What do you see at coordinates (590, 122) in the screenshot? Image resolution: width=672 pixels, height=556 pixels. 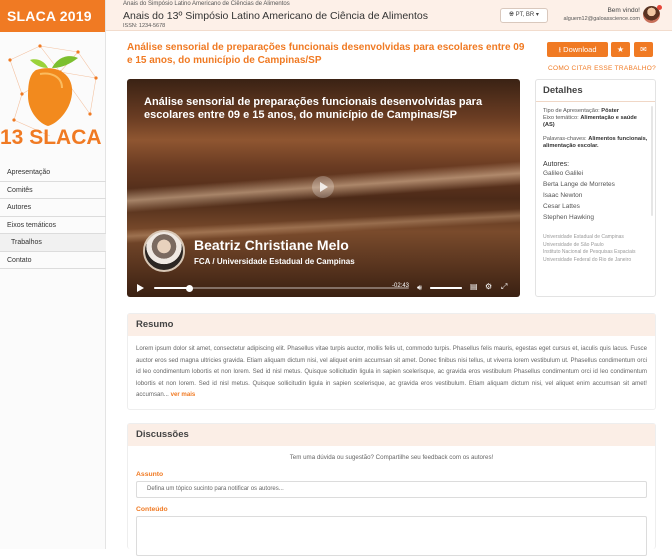 I see `thematic-axis: Eixo temático: Alimentação e saúde (AS)` at bounding box center [590, 122].